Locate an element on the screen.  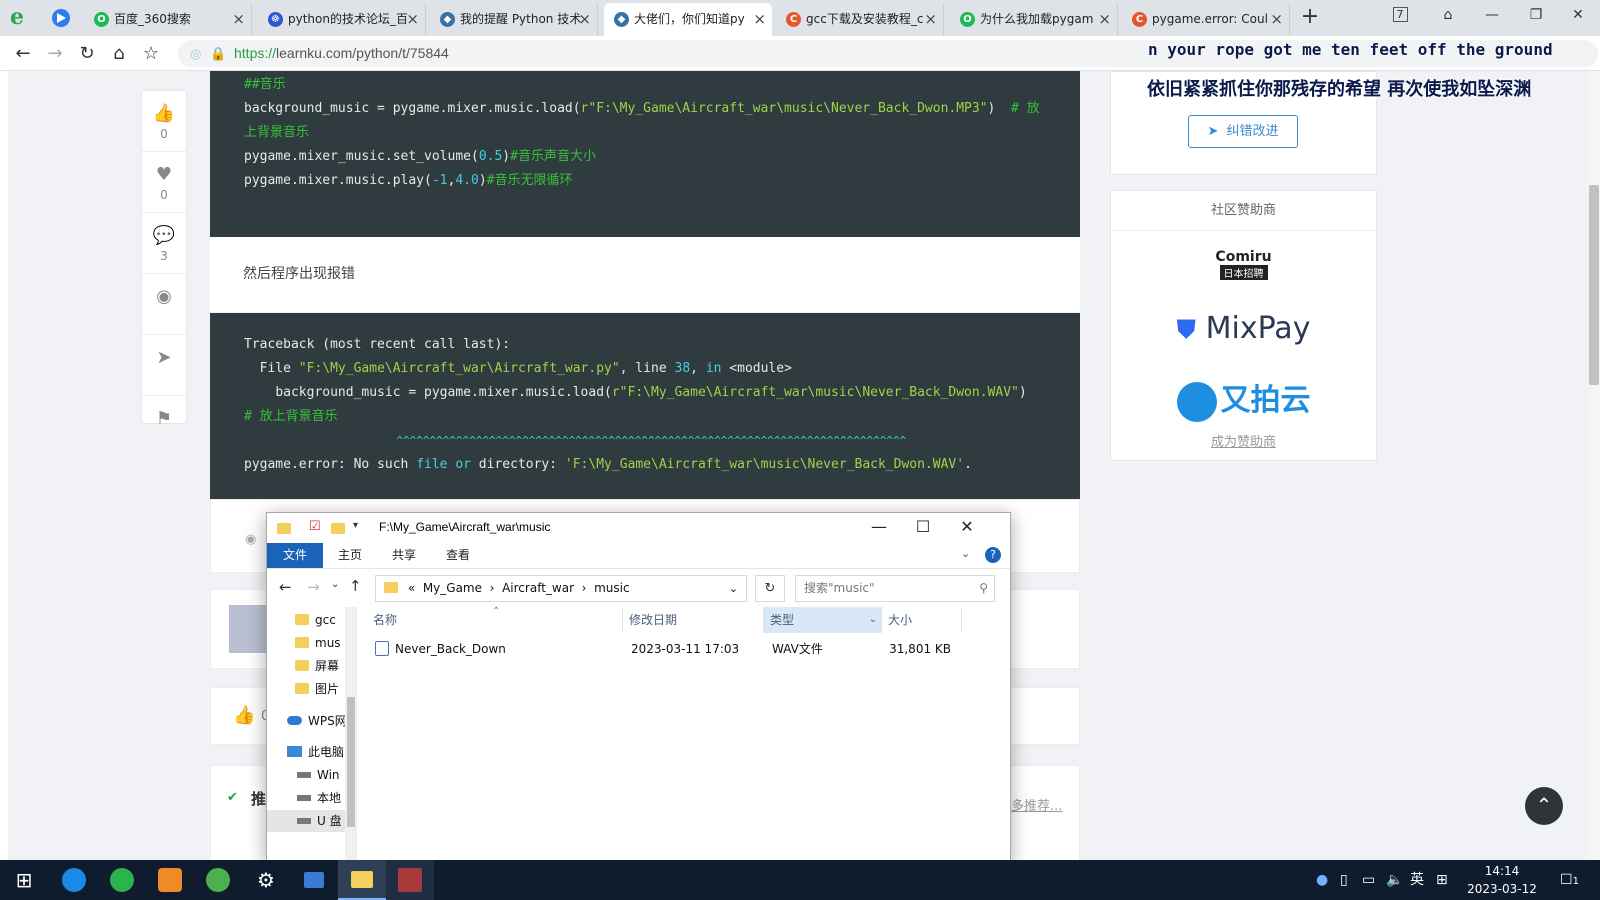
new-tab-button: + is located at coordinates (1310, 18).